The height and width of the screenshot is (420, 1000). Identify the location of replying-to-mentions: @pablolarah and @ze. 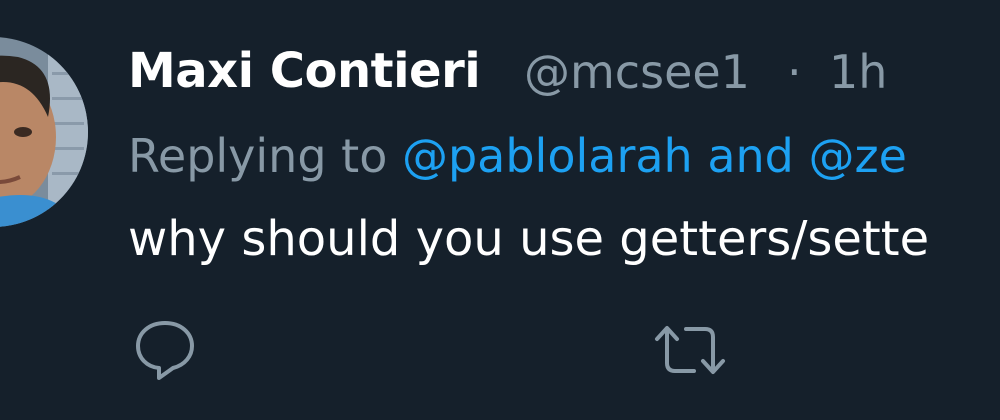
(654, 156).